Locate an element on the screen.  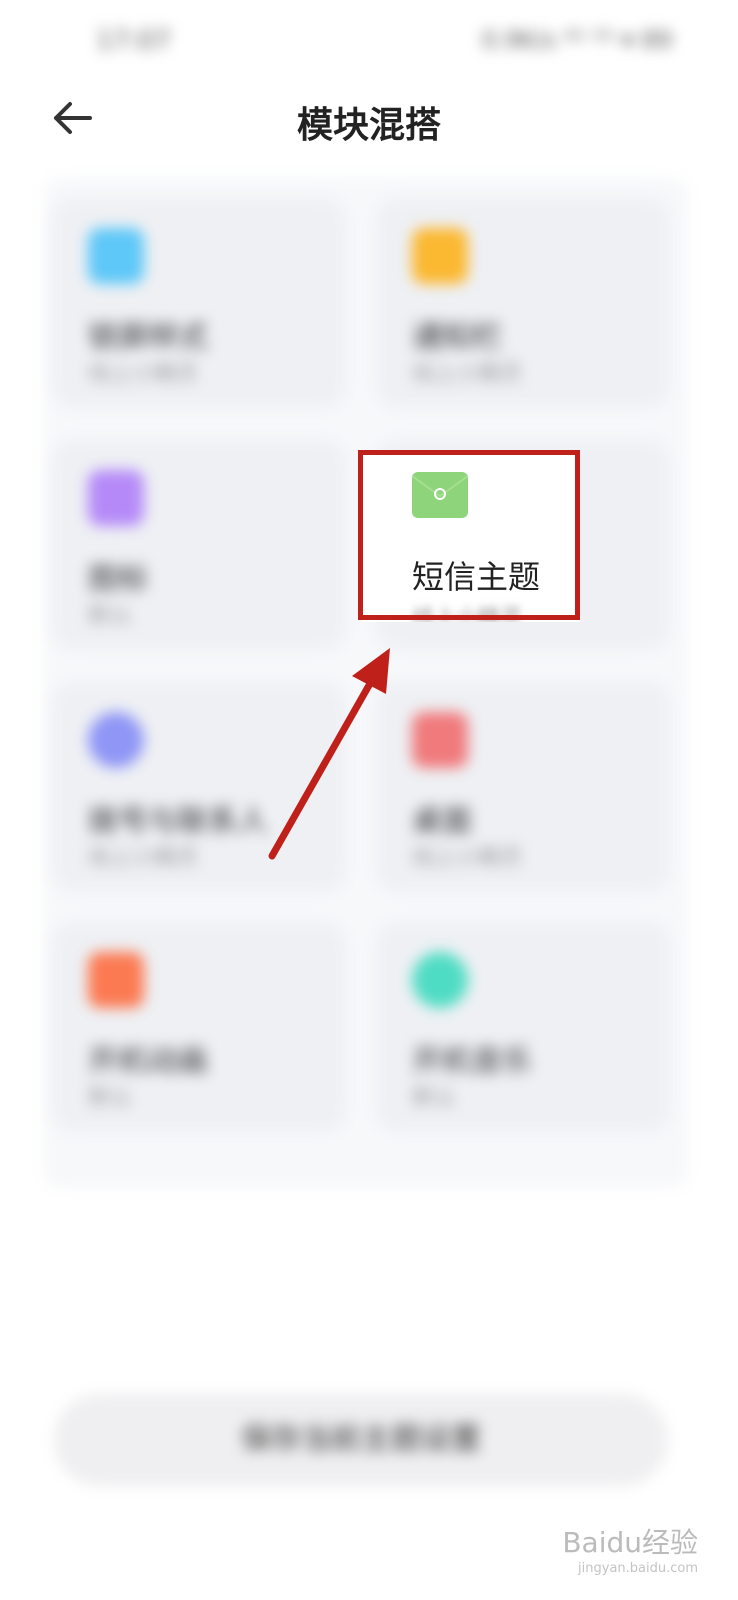
watermark-url: jingyan.baidu.com is located at coordinates (638, 1568).